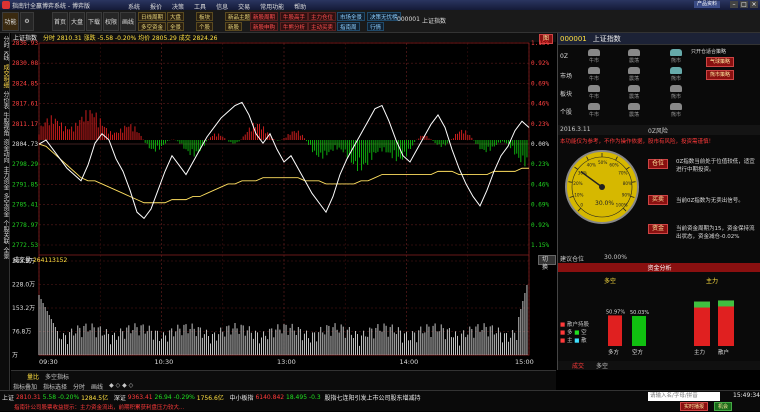 Image resolution: width=760 pixels, height=412 pixels. I want to click on side-tab: 全景, so click(5, 253).